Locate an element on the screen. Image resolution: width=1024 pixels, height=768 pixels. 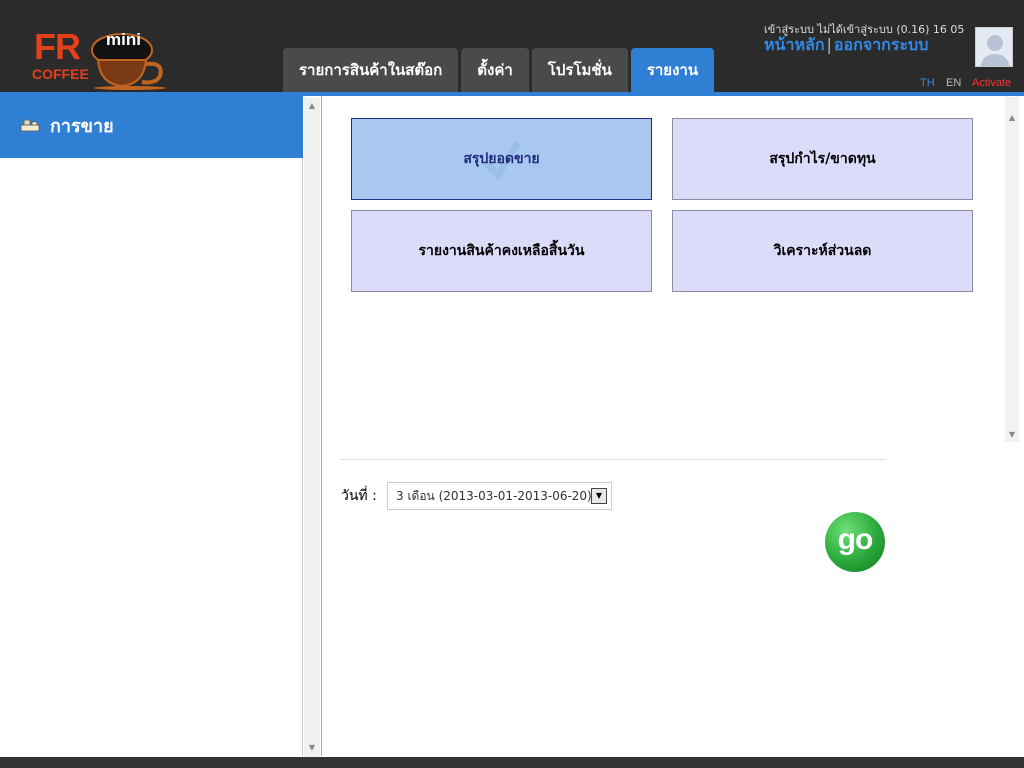
report-profit-loss-button: สรุปกำไร/ขาดทุน is located at coordinates (822, 159).